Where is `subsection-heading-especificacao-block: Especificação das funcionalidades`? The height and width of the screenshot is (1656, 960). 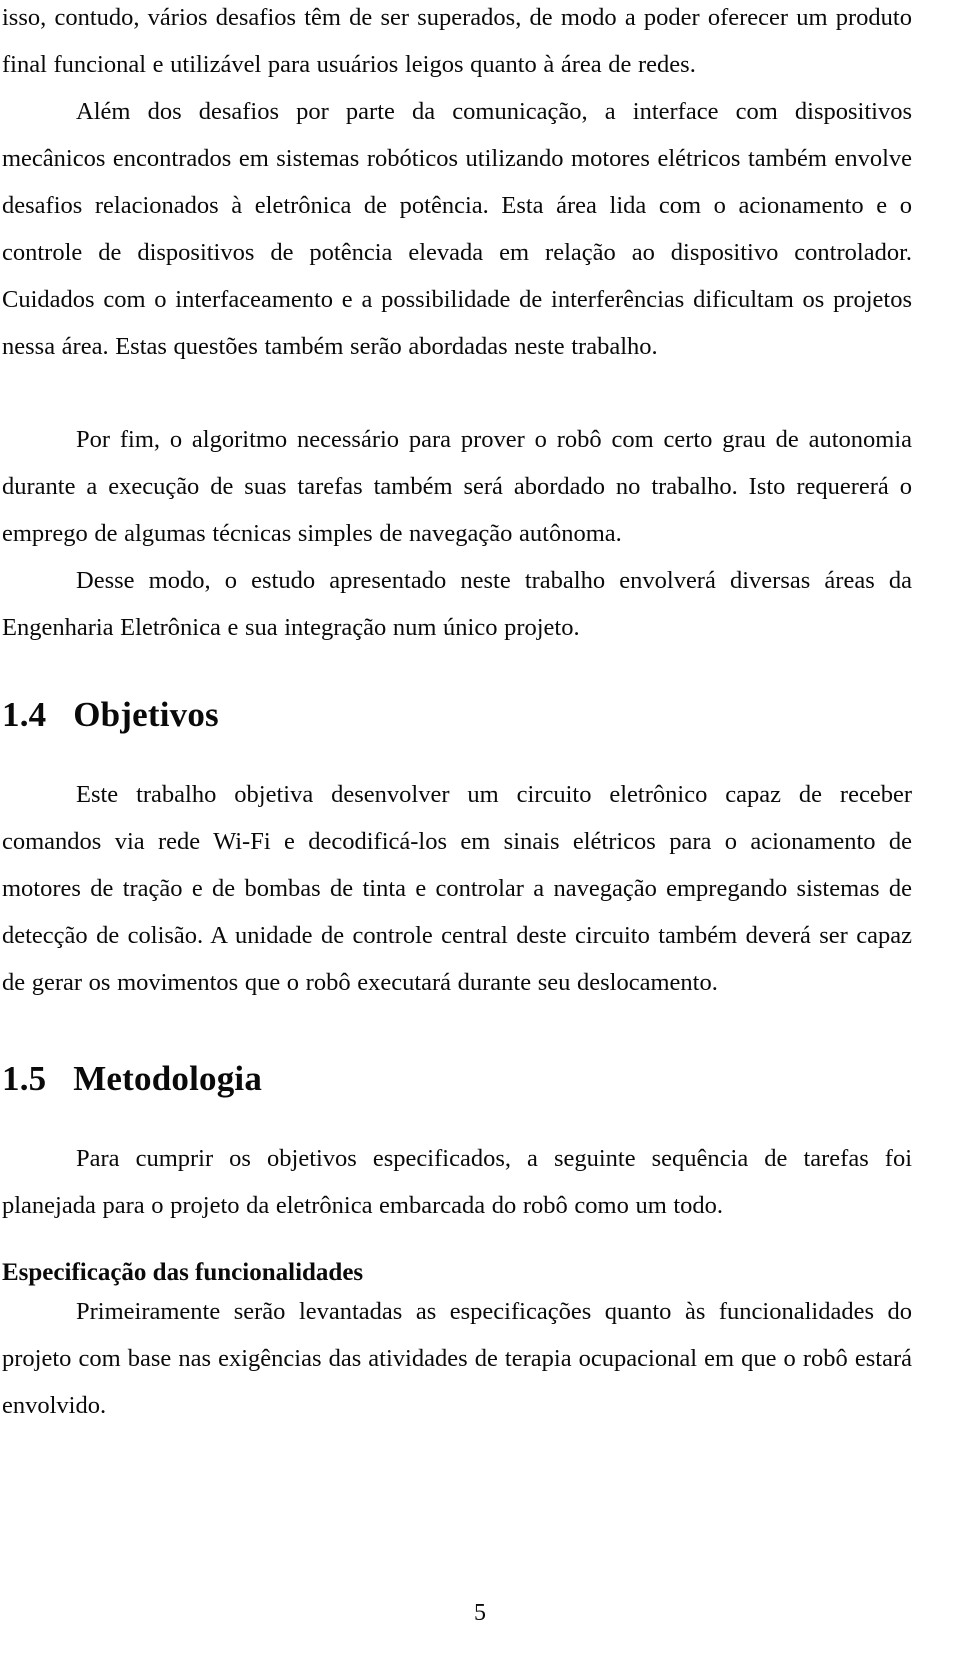
subsection-heading-especificacao-block: Especificação das funcionalidades is located at coordinates (457, 1273).